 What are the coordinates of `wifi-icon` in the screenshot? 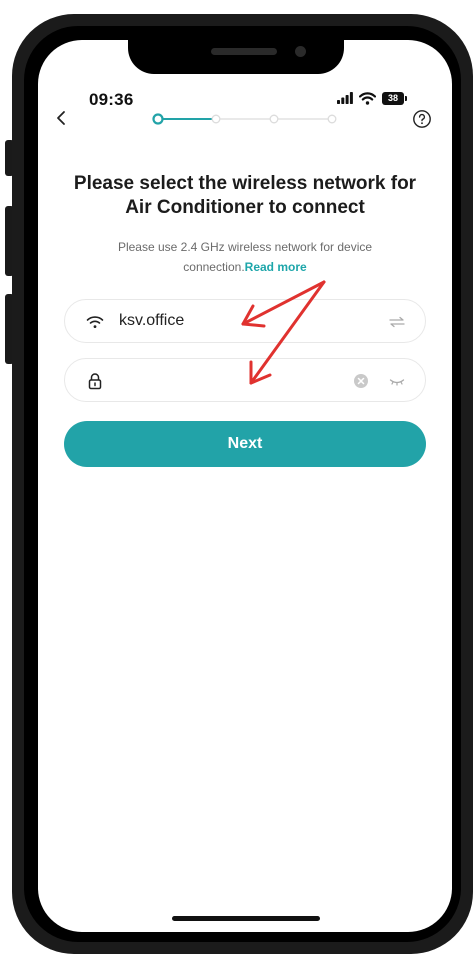 It's located at (95, 322).